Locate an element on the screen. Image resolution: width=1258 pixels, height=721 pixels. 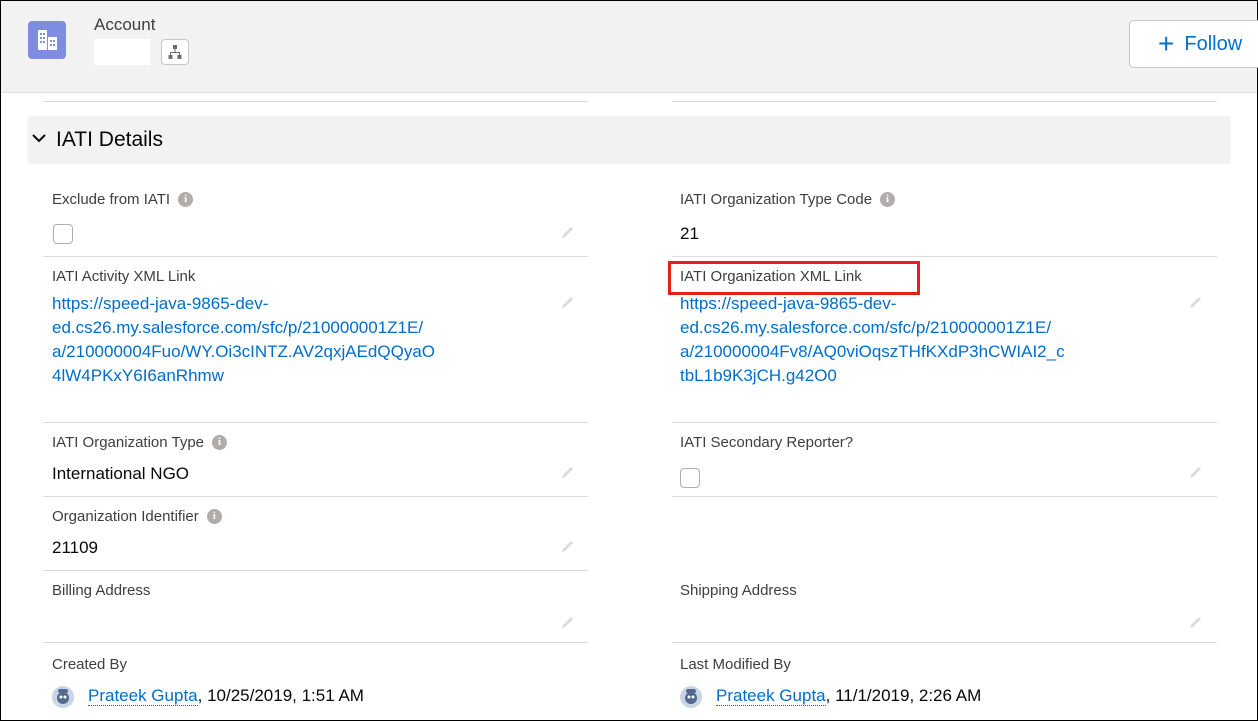
follow-label: Follow is located at coordinates (1213, 43).